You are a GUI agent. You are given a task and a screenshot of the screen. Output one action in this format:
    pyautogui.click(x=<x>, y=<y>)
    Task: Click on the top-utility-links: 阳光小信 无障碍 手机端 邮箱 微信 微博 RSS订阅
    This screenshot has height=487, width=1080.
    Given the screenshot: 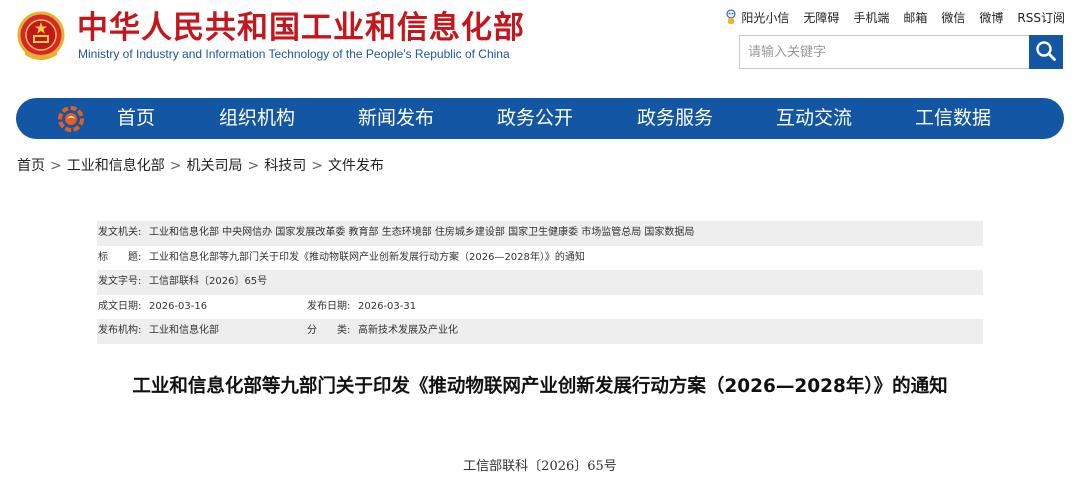 What is the action you would take?
    pyautogui.click(x=895, y=17)
    